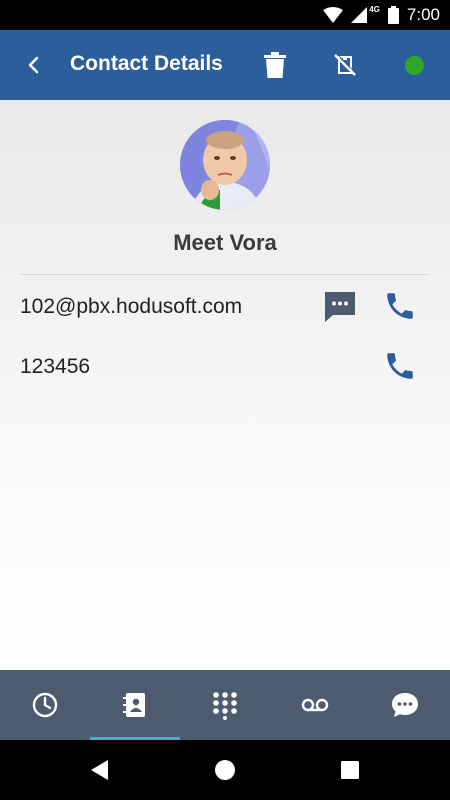  Describe the element at coordinates (100, 770) in the screenshot. I see `back-triangle-icon` at that location.